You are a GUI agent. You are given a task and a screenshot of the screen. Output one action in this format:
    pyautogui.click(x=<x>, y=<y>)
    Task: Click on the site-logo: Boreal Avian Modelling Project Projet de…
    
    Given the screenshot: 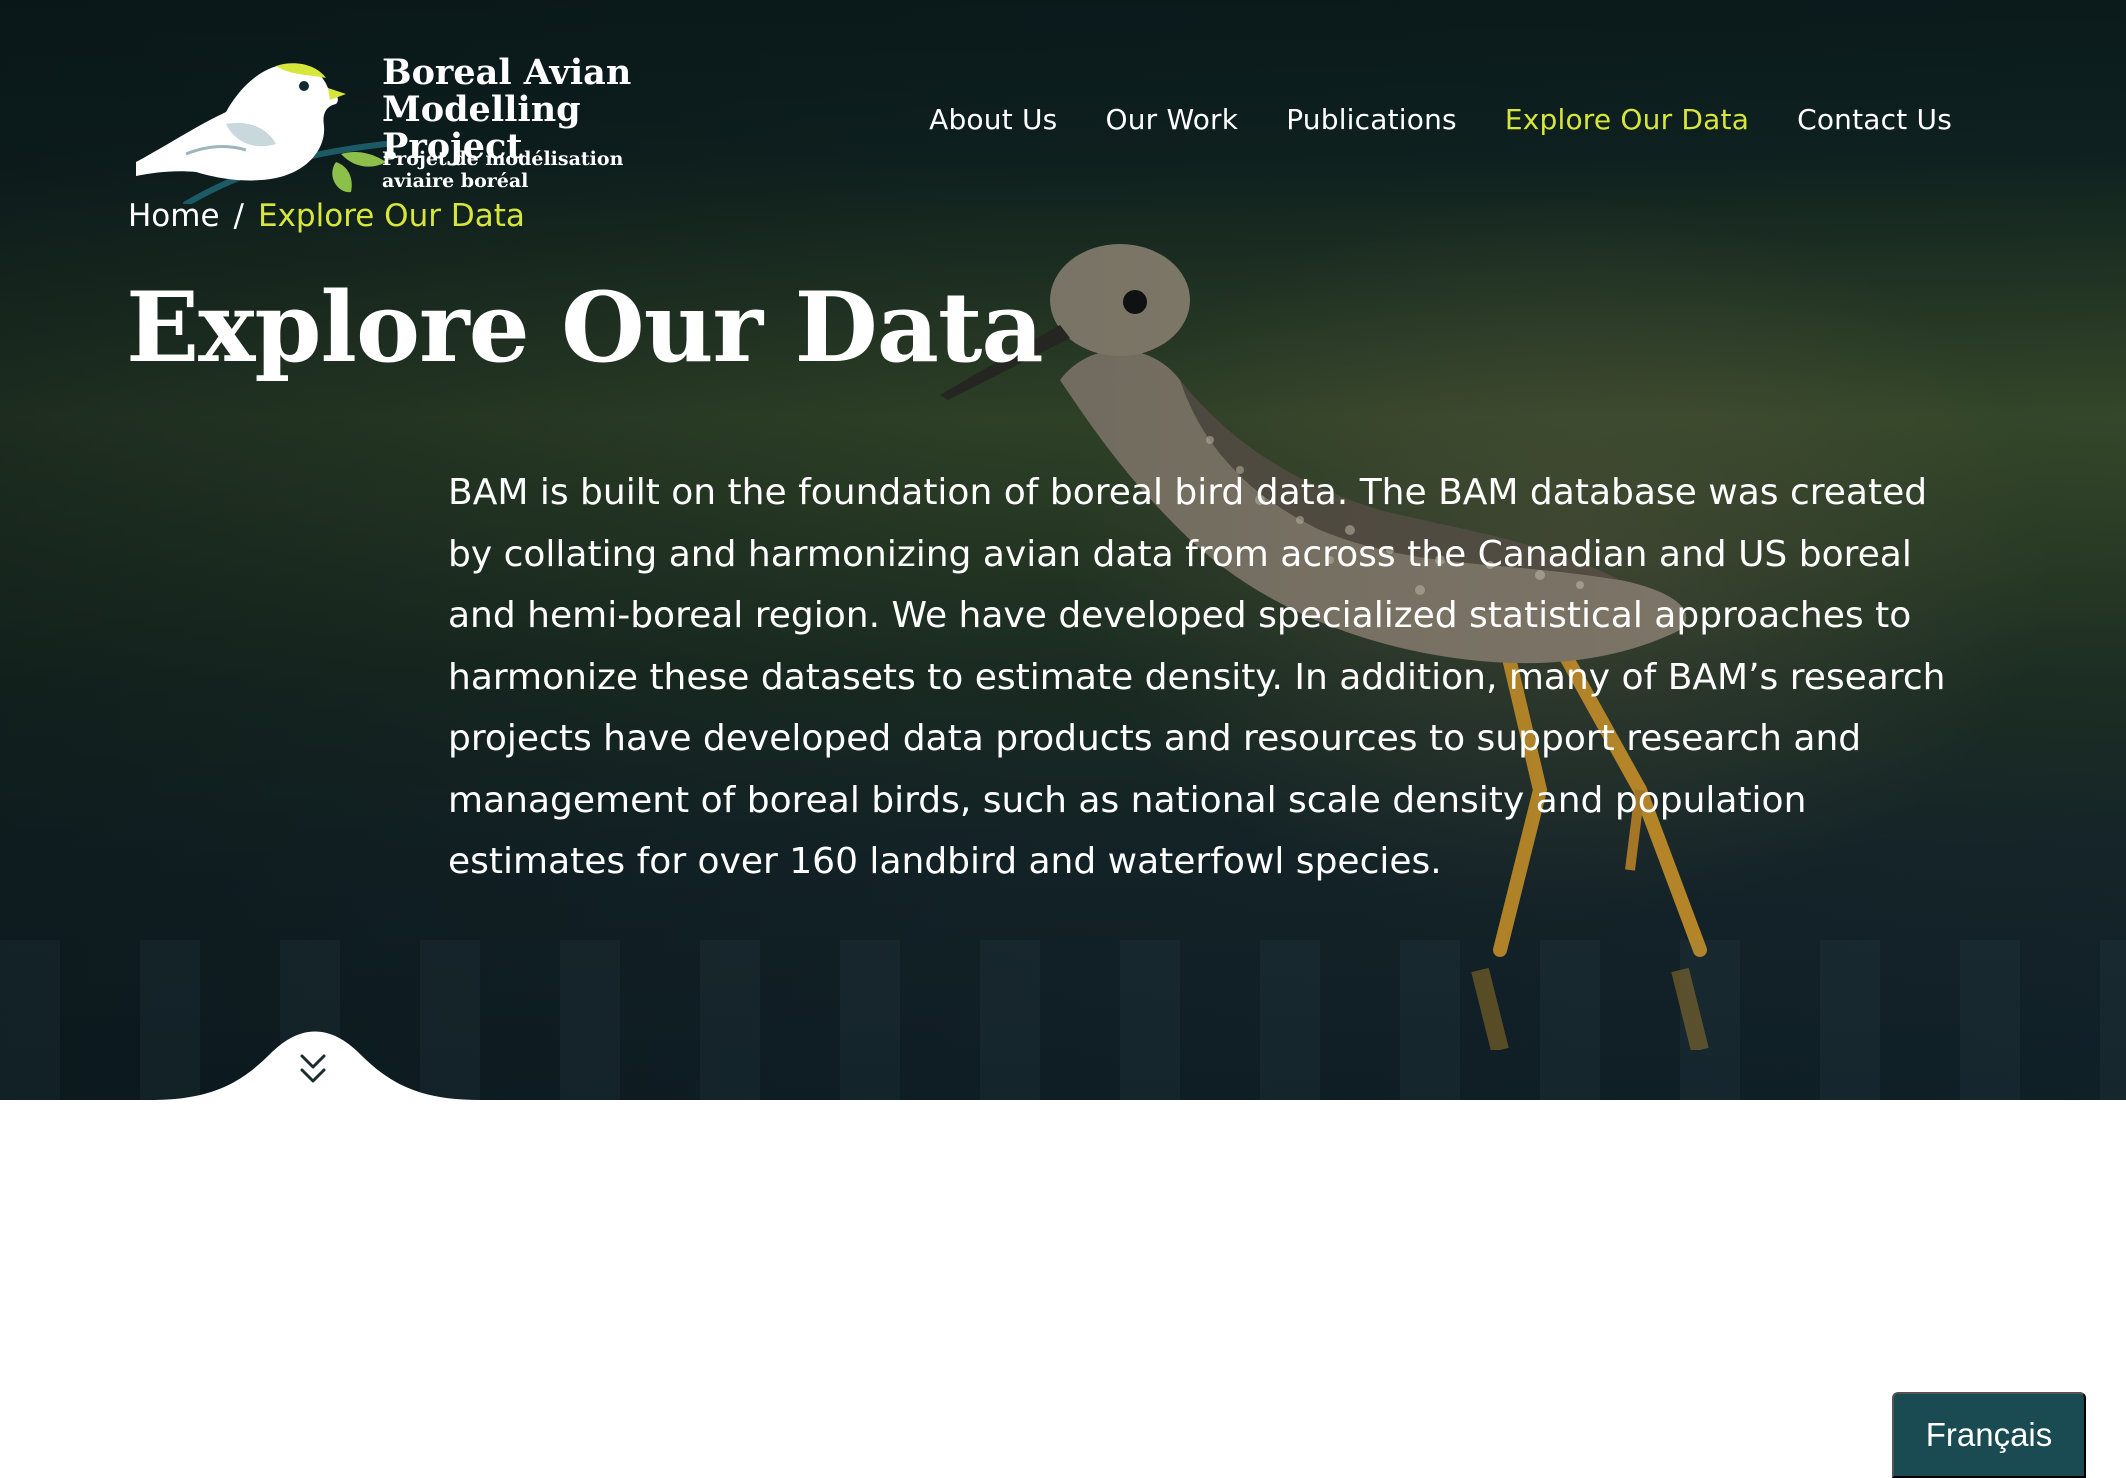 What is the action you would take?
    pyautogui.click(x=406, y=129)
    